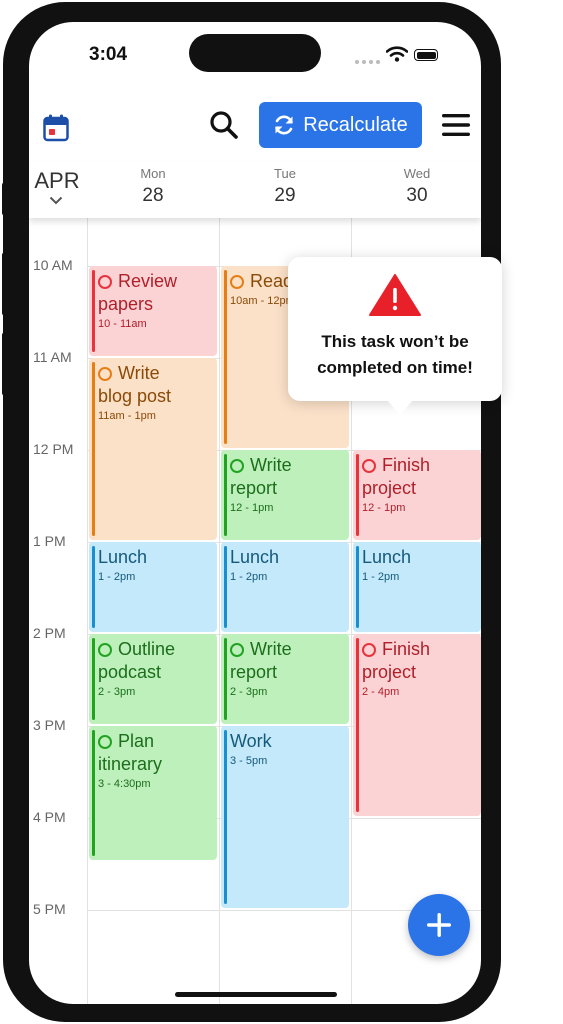 Image resolution: width=563 pixels, height=1024 pixels. What do you see at coordinates (381, 692) in the screenshot?
I see `event-time: 2 - 4pm` at bounding box center [381, 692].